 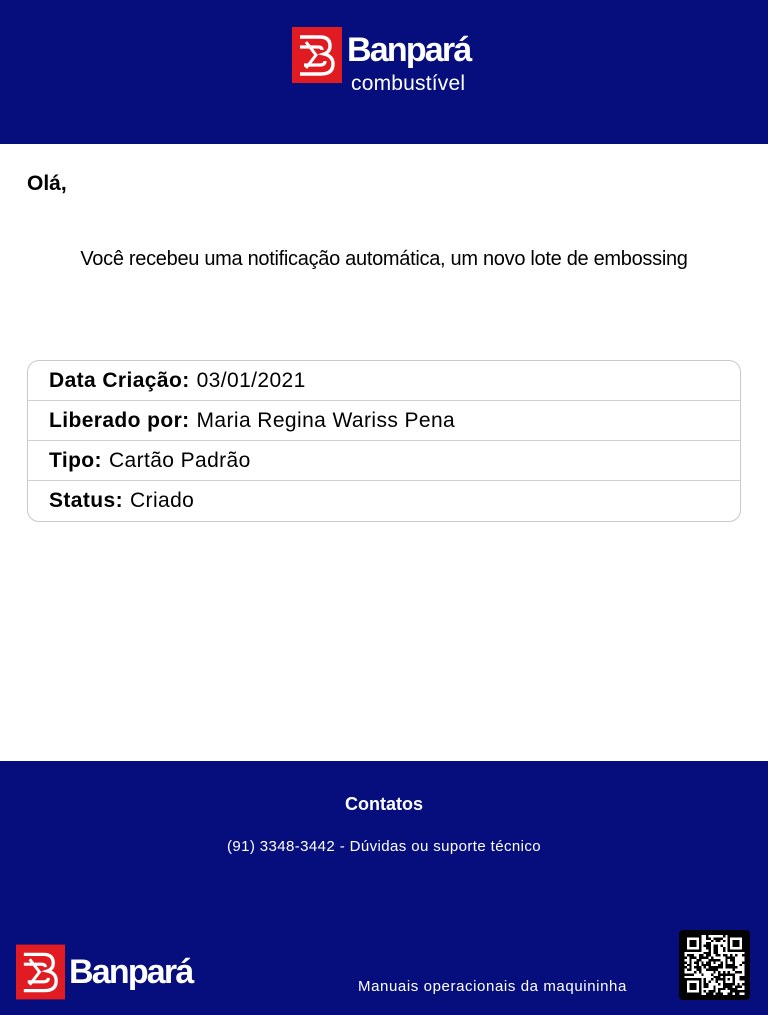 What do you see at coordinates (162, 500) in the screenshot?
I see `status-value: Criado` at bounding box center [162, 500].